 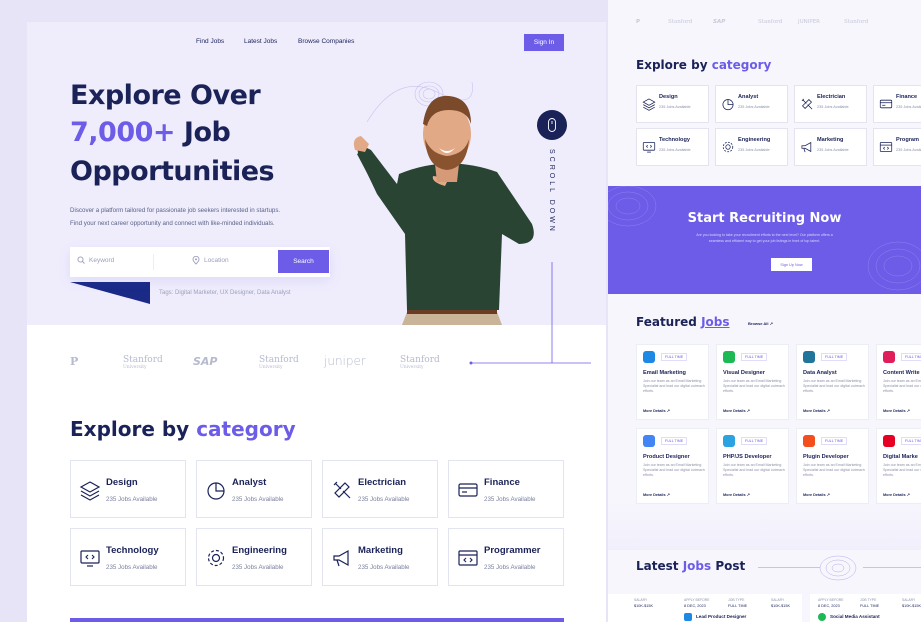 What do you see at coordinates (838, 568) in the screenshot?
I see `contour-decoration` at bounding box center [838, 568].